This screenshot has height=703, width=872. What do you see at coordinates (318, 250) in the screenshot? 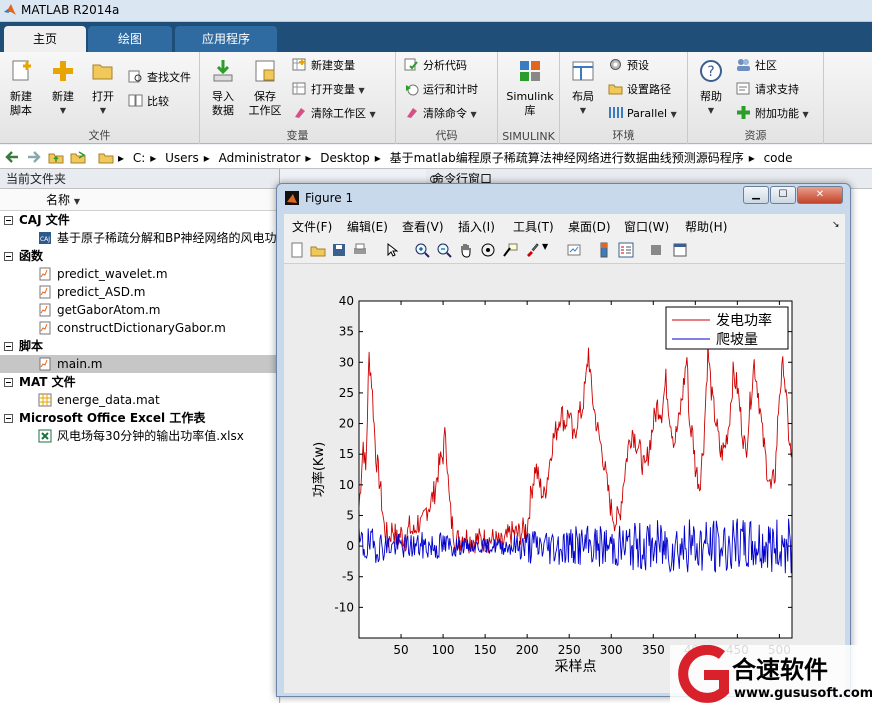
I see `open-file-icon` at bounding box center [318, 250].